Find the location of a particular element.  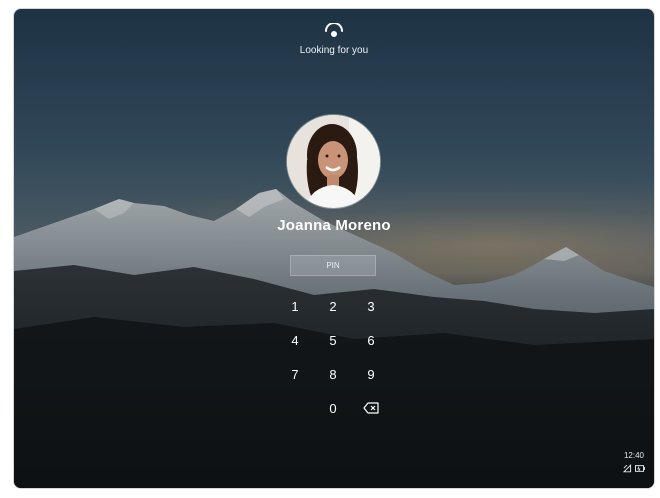

clock-time: 12:40 is located at coordinates (633, 455).